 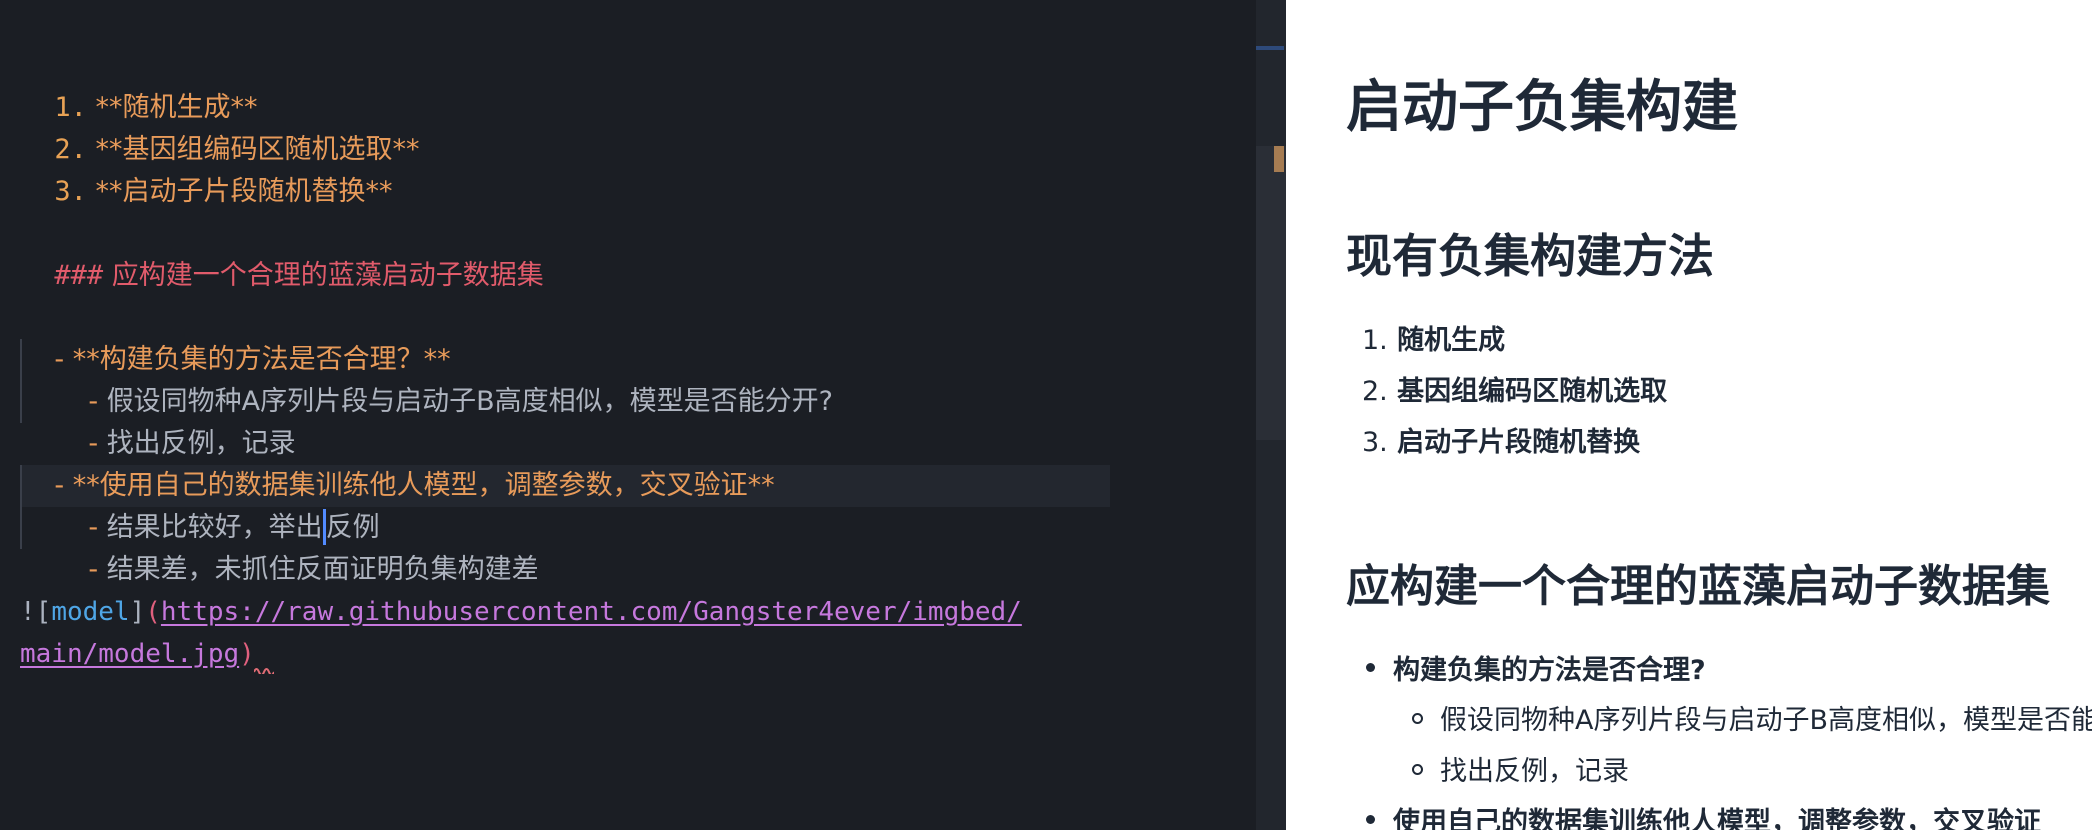 What do you see at coordinates (1270, 48) in the screenshot?
I see `minimap-viewport-indicator` at bounding box center [1270, 48].